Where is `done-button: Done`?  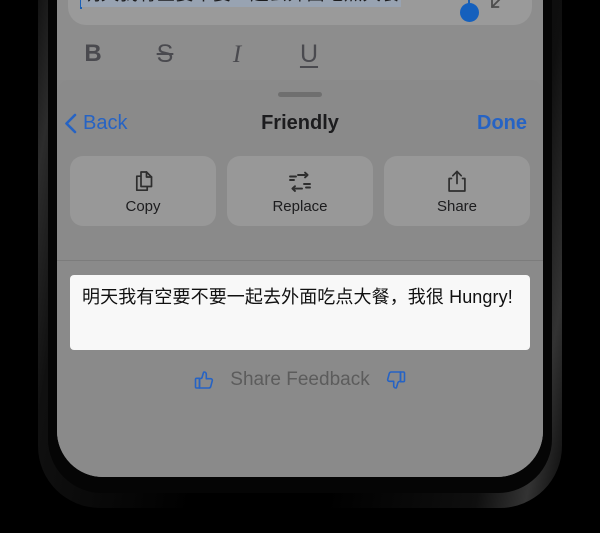
done-button: Done is located at coordinates (502, 123).